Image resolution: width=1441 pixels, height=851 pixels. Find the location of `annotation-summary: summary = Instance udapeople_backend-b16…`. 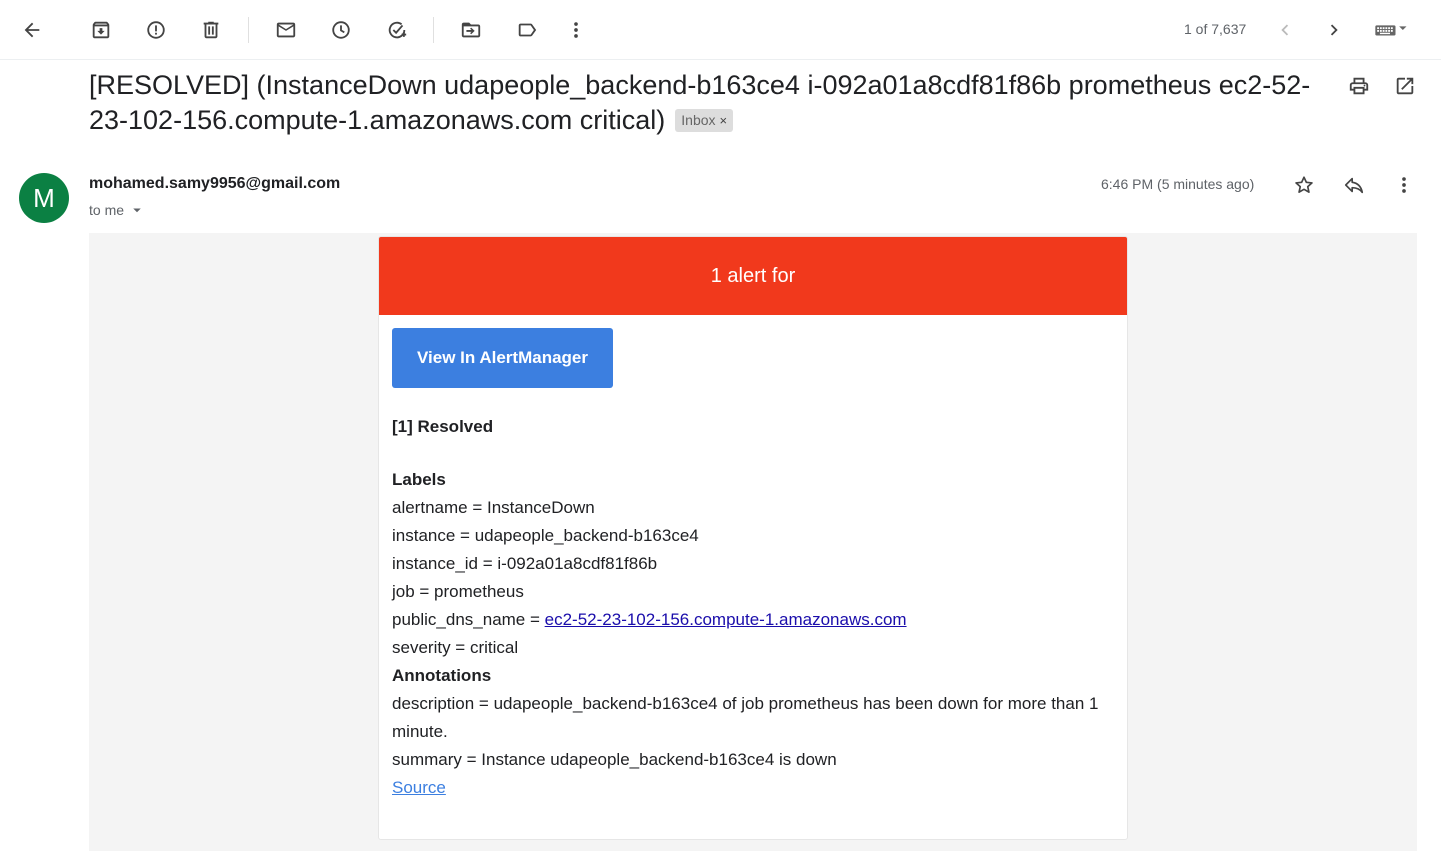

annotation-summary: summary = Instance udapeople_backend-b16… is located at coordinates (614, 759).